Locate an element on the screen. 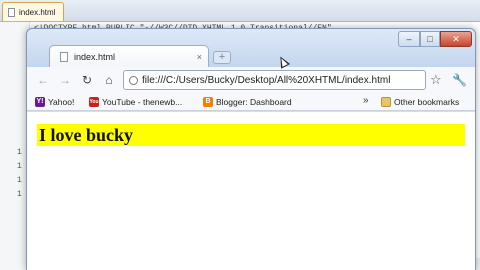 The width and height of the screenshot is (480, 270). other-bookmarks-label: Other bookmarks is located at coordinates (427, 102).